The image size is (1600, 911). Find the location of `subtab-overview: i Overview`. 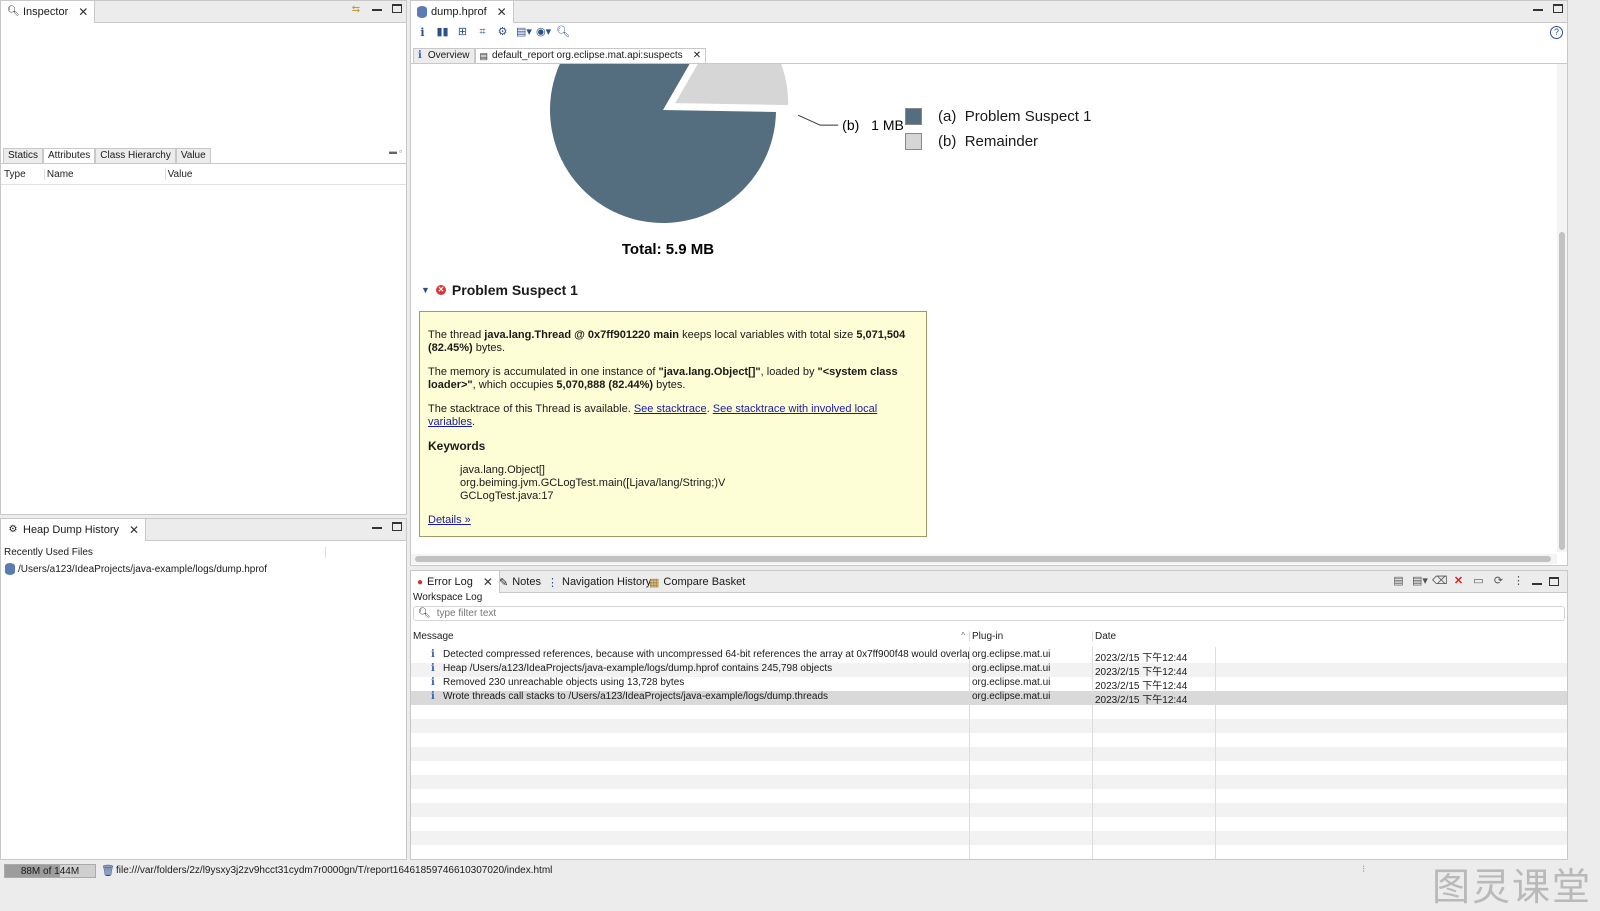

subtab-overview: i Overview is located at coordinates (444, 55).